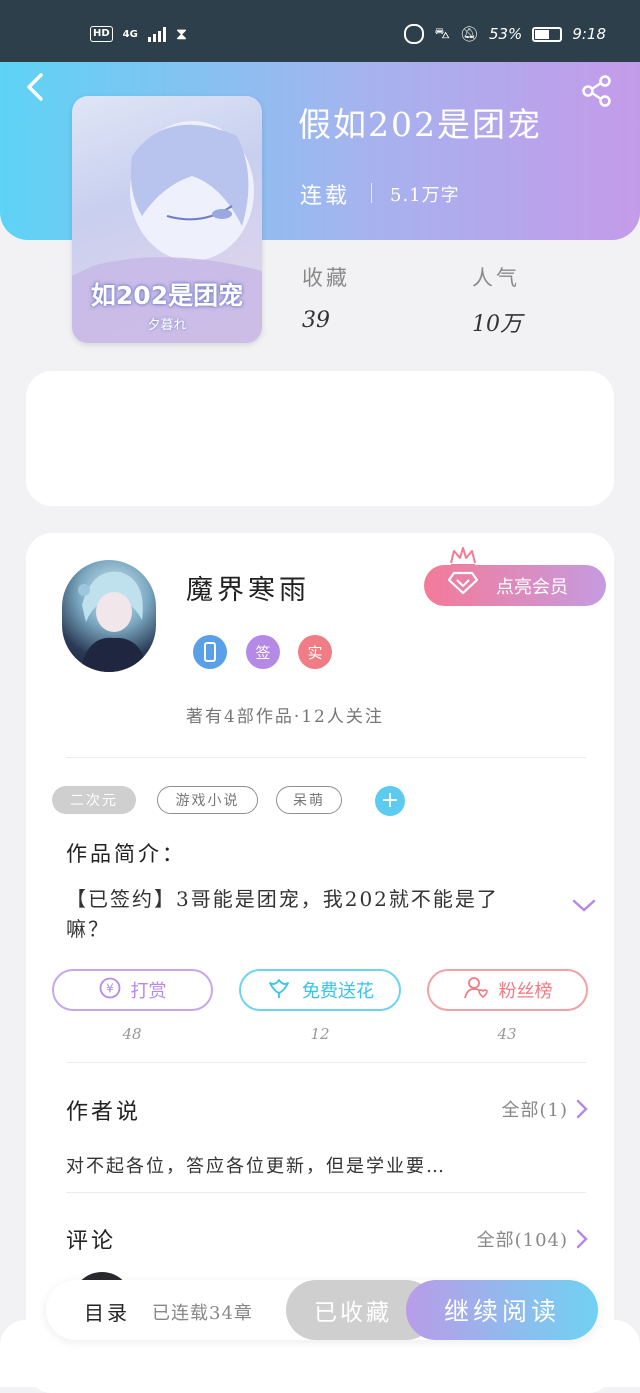 The width and height of the screenshot is (640, 1393). What do you see at coordinates (469, 34) in the screenshot?
I see `mute-bell-icon: 🔕︎` at bounding box center [469, 34].